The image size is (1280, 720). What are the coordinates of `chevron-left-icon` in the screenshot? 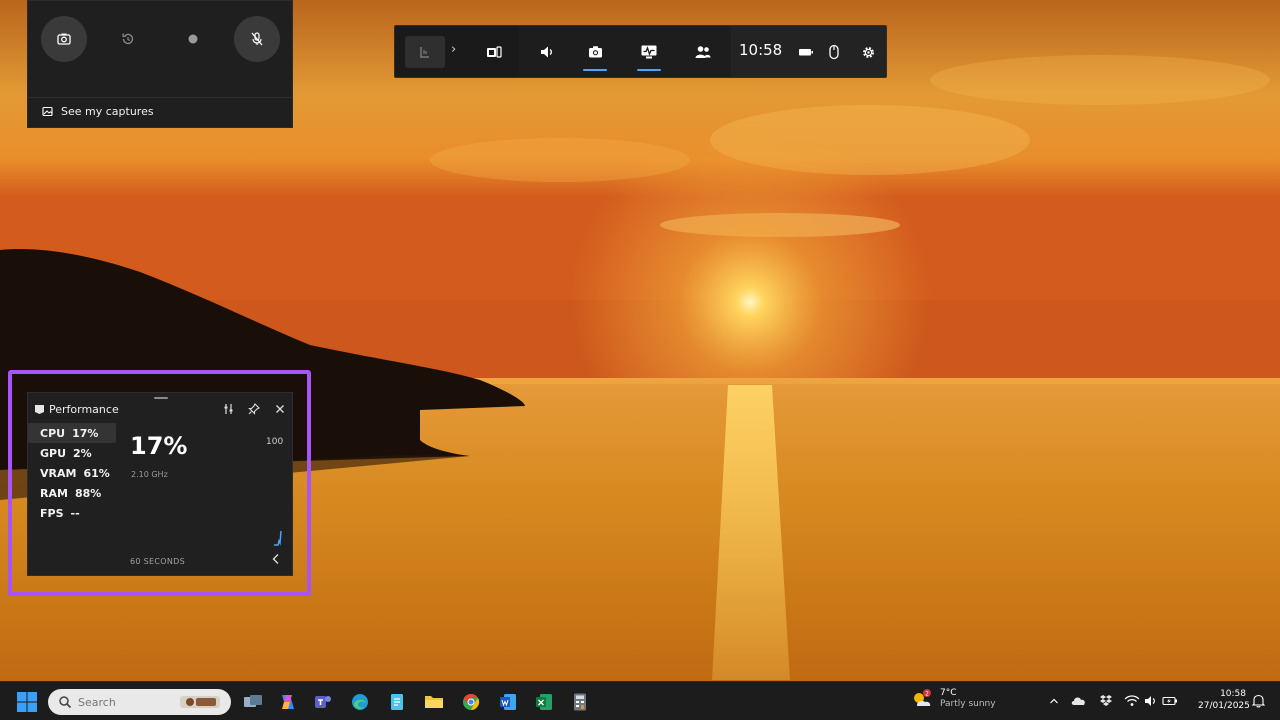 It's located at (275, 559).